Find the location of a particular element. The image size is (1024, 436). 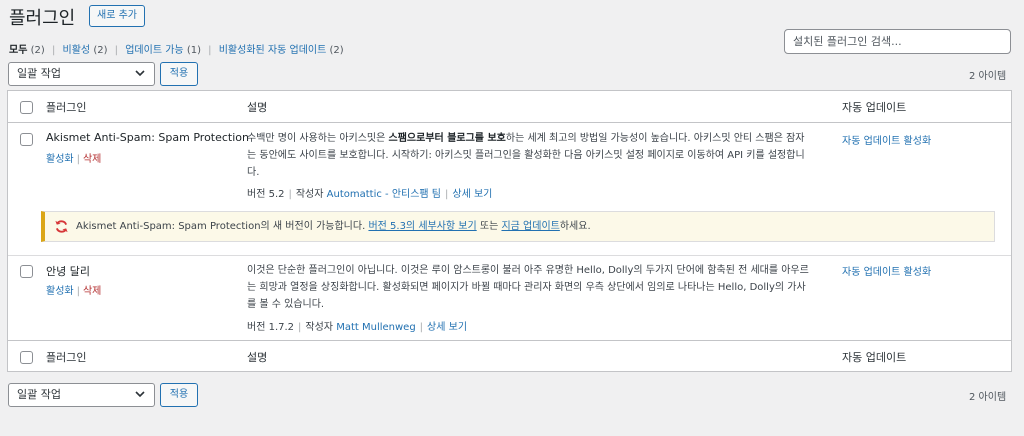

notice-text: 또는 is located at coordinates (489, 226).